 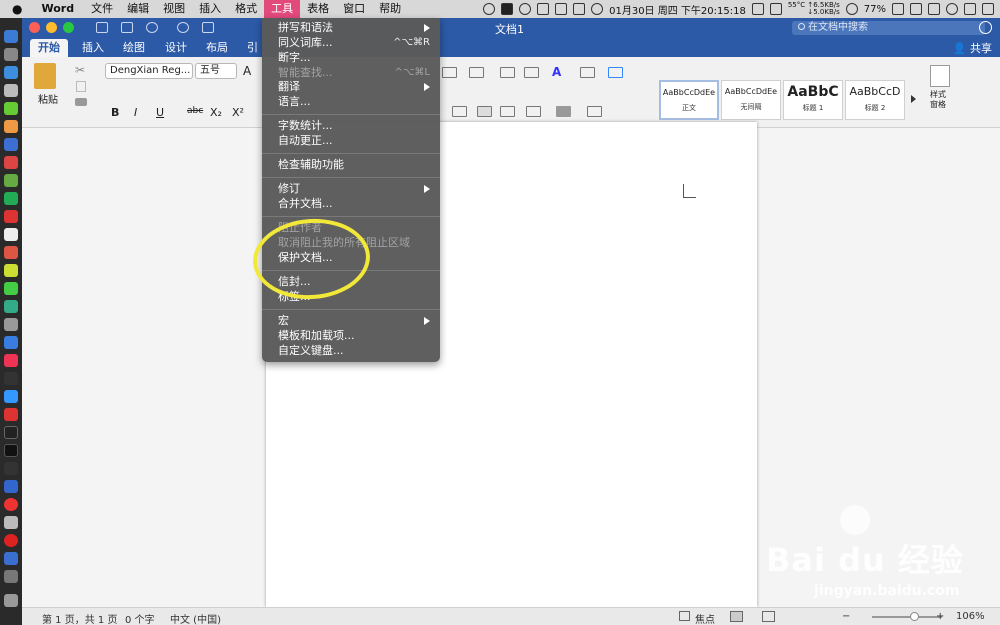 I want to click on align-right-icon, so click(x=459, y=111).